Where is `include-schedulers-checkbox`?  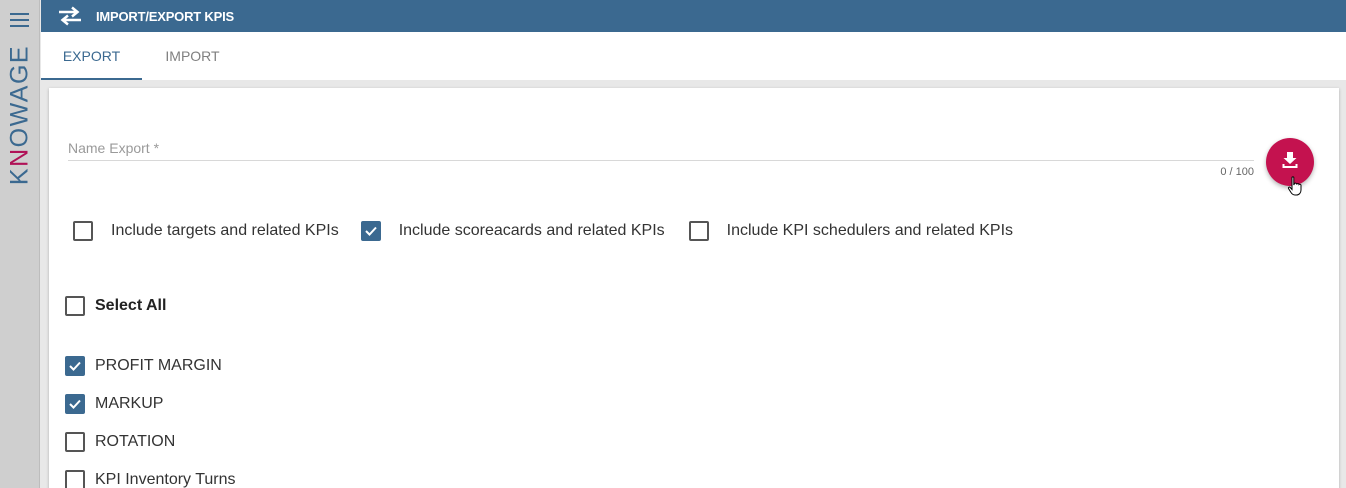 include-schedulers-checkbox is located at coordinates (698, 231).